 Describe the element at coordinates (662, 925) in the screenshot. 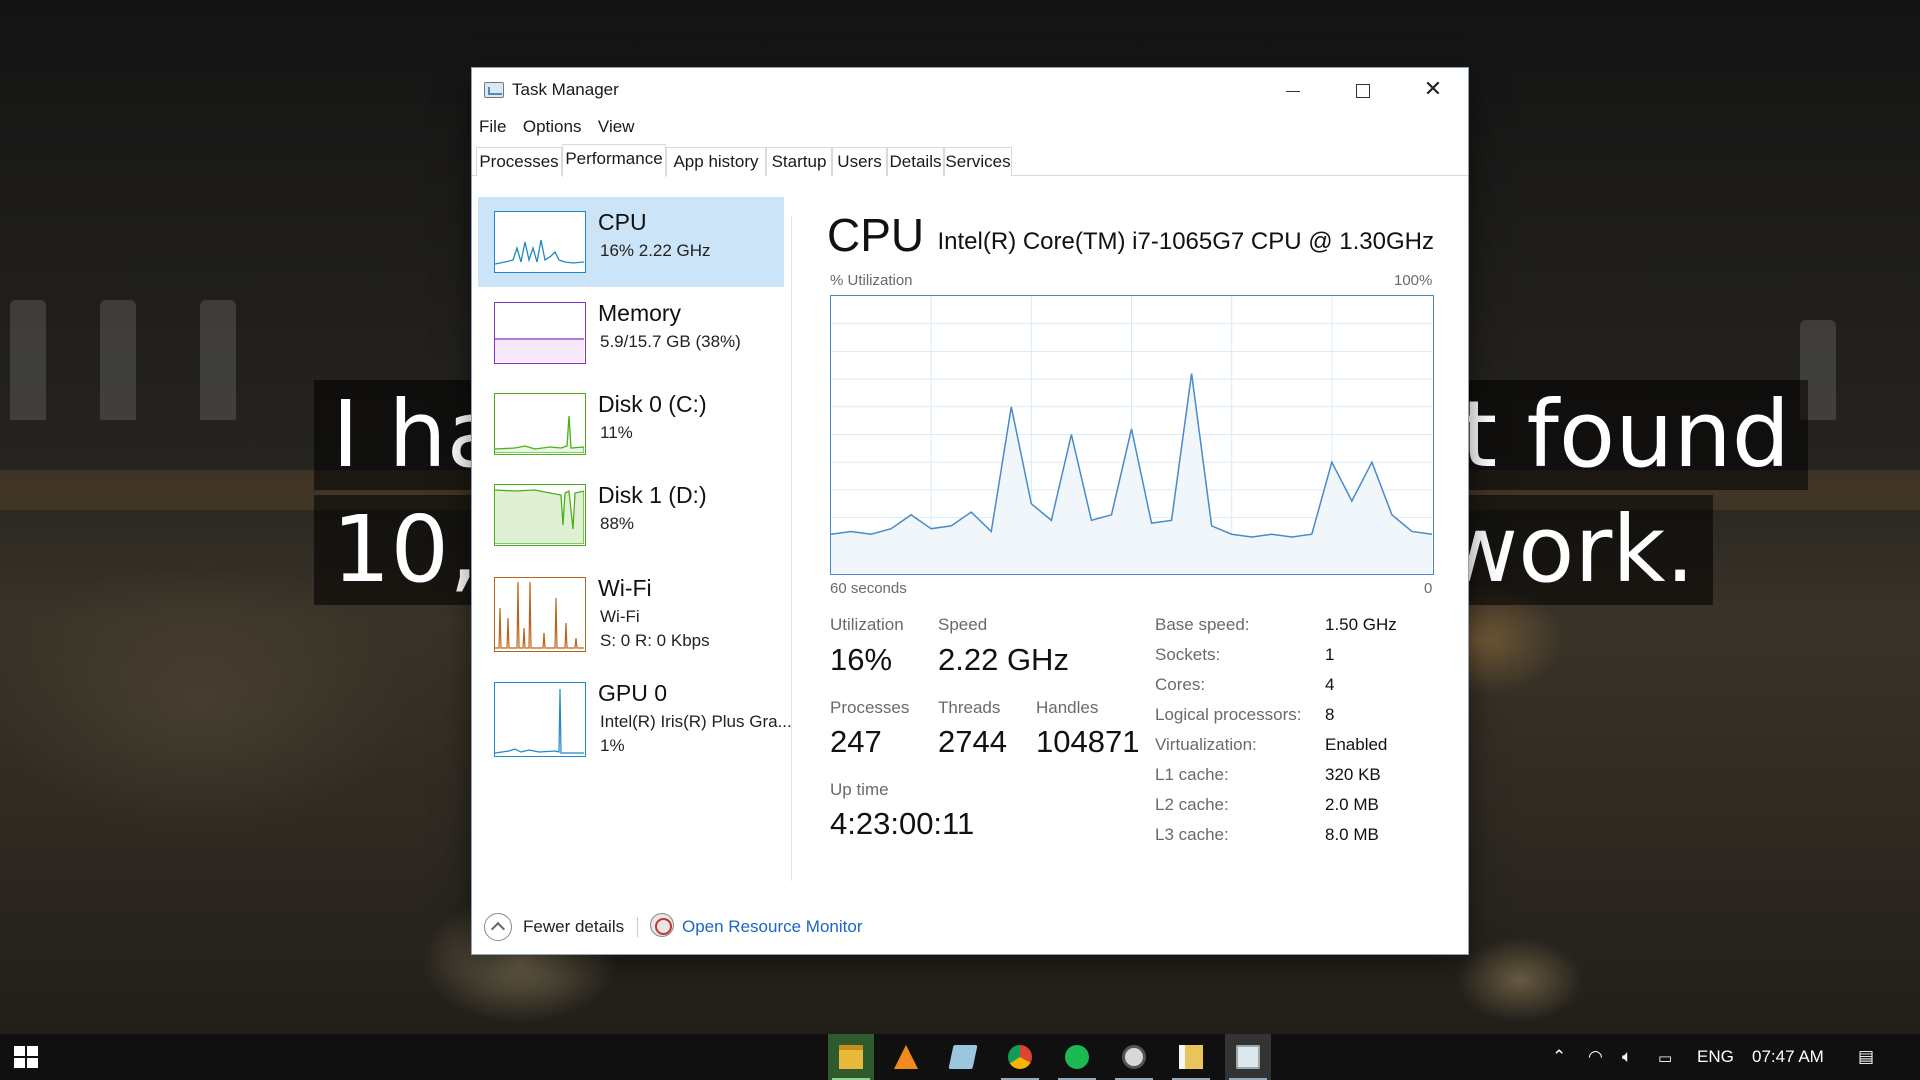

I see `resource-monitor-icon` at that location.